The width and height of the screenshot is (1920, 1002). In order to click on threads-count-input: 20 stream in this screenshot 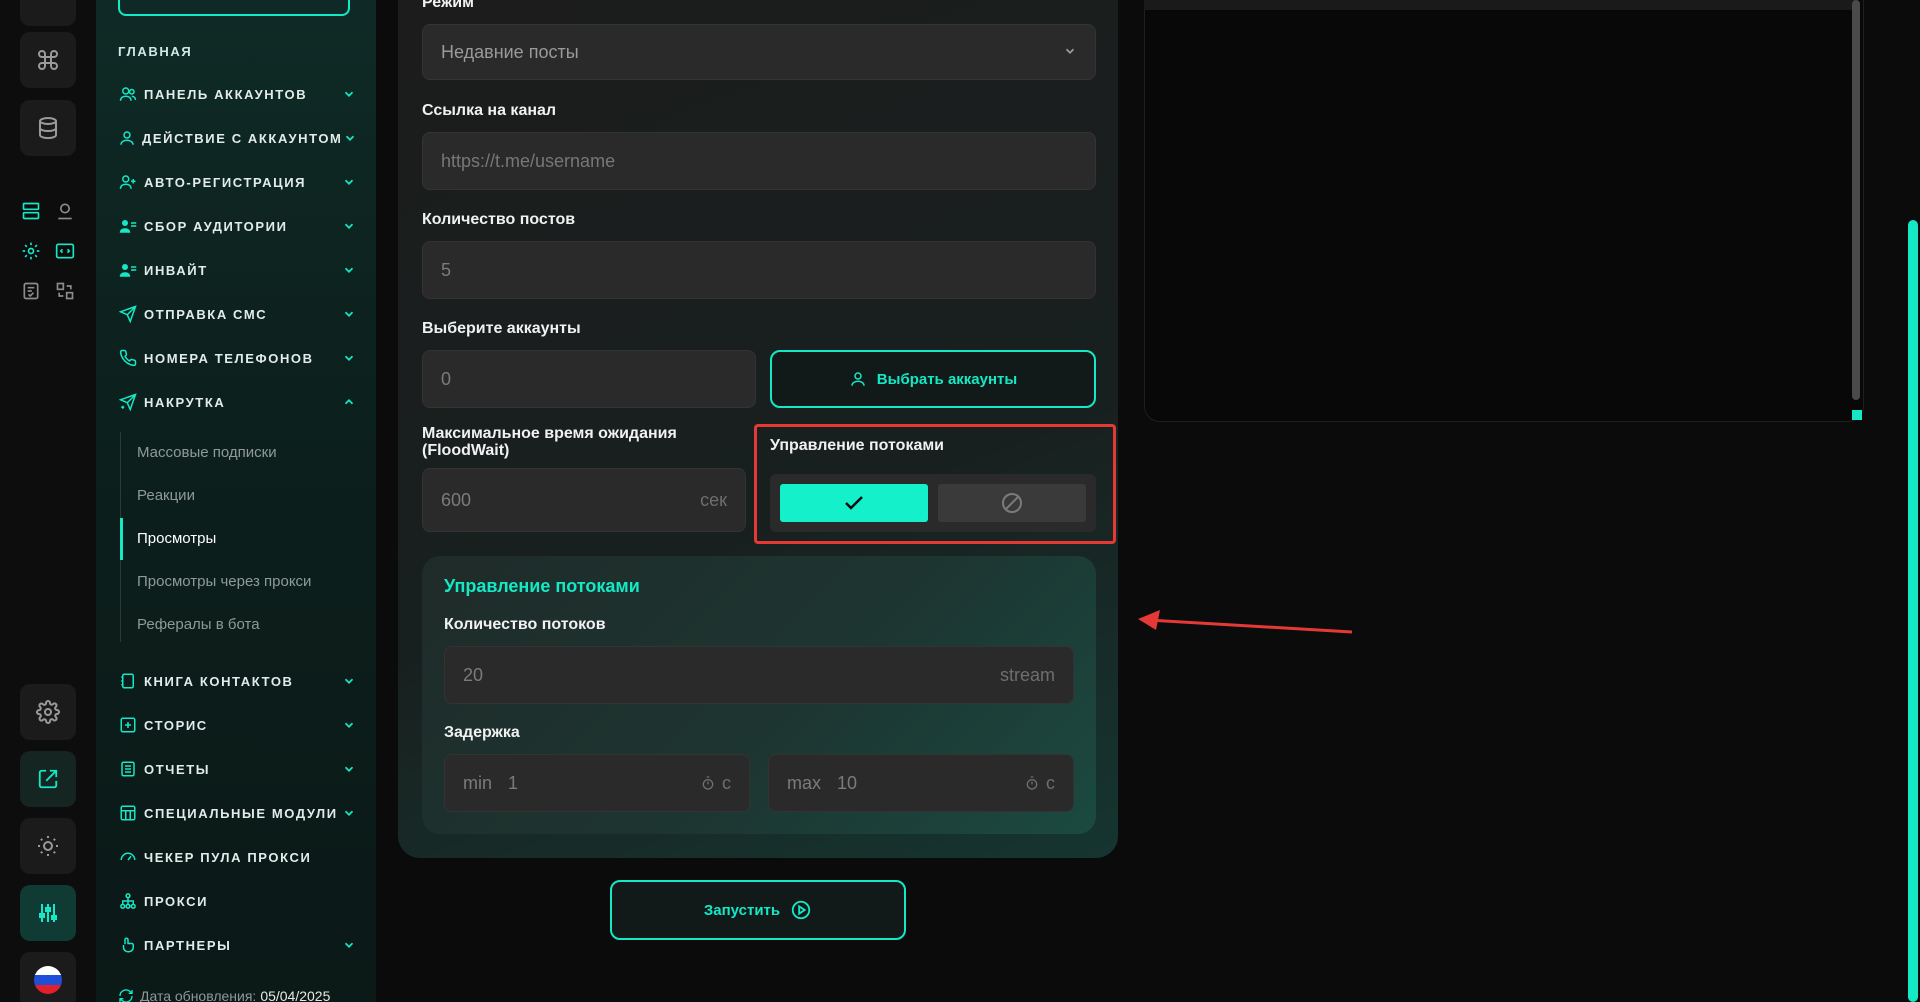, I will do `click(759, 675)`.